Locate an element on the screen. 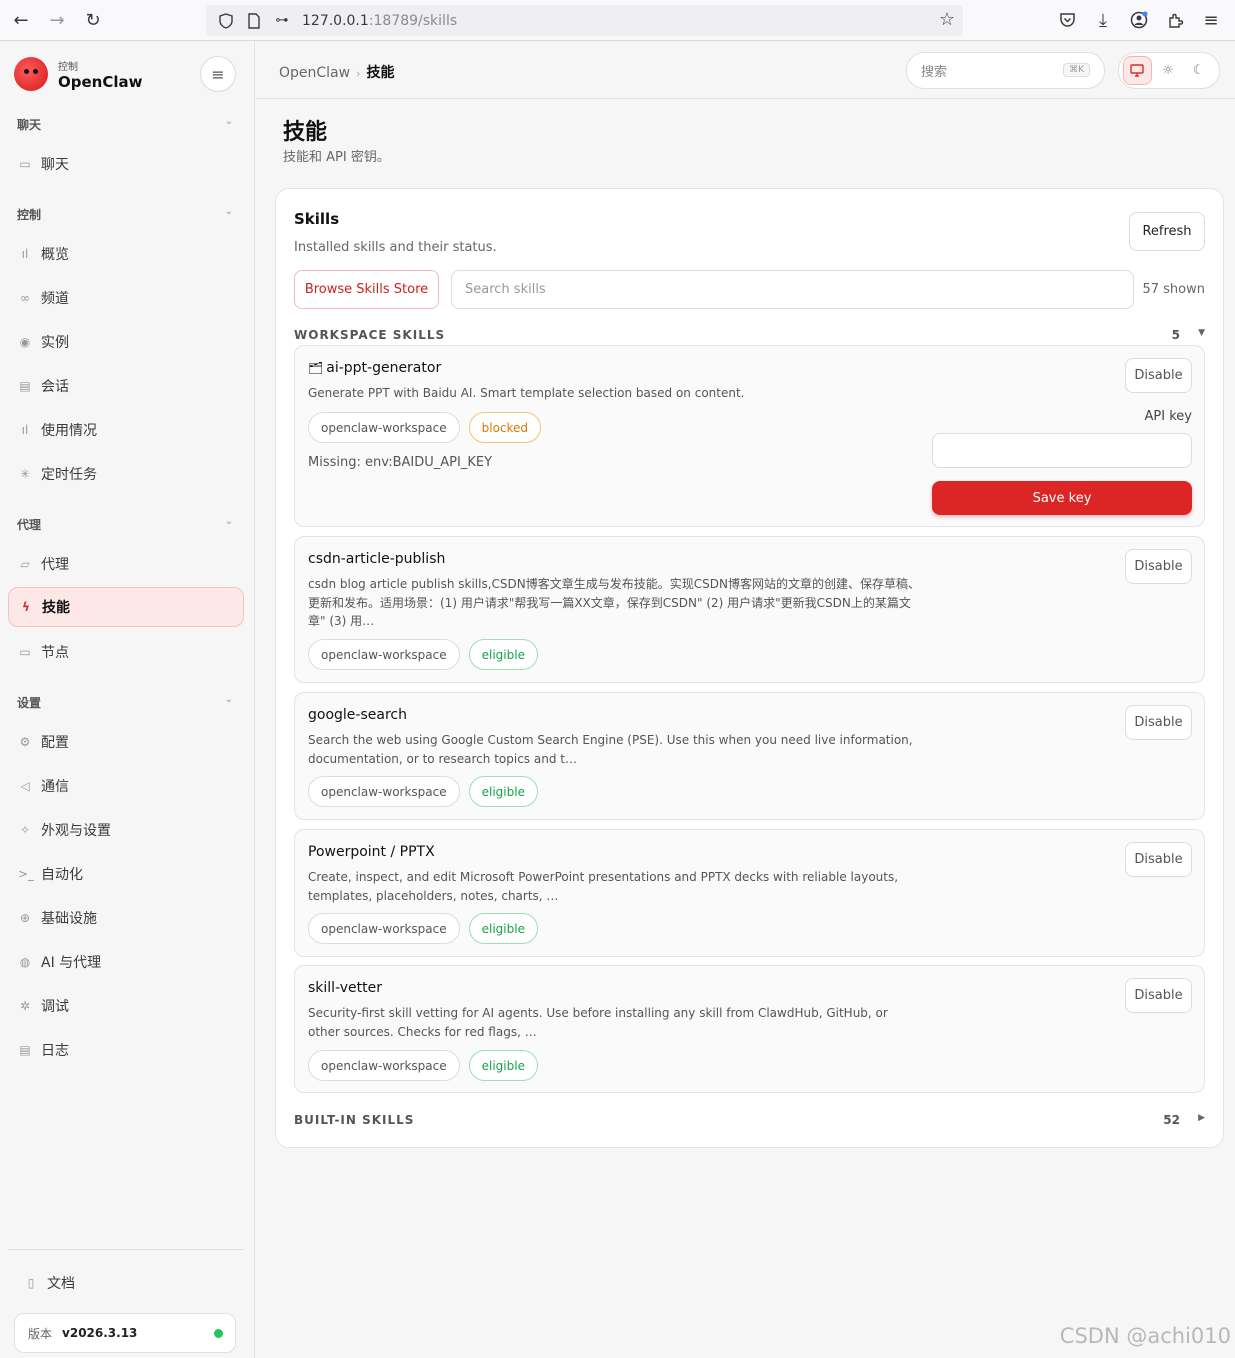  sidebar-item-config: ⚙ 配置 is located at coordinates (126, 742).